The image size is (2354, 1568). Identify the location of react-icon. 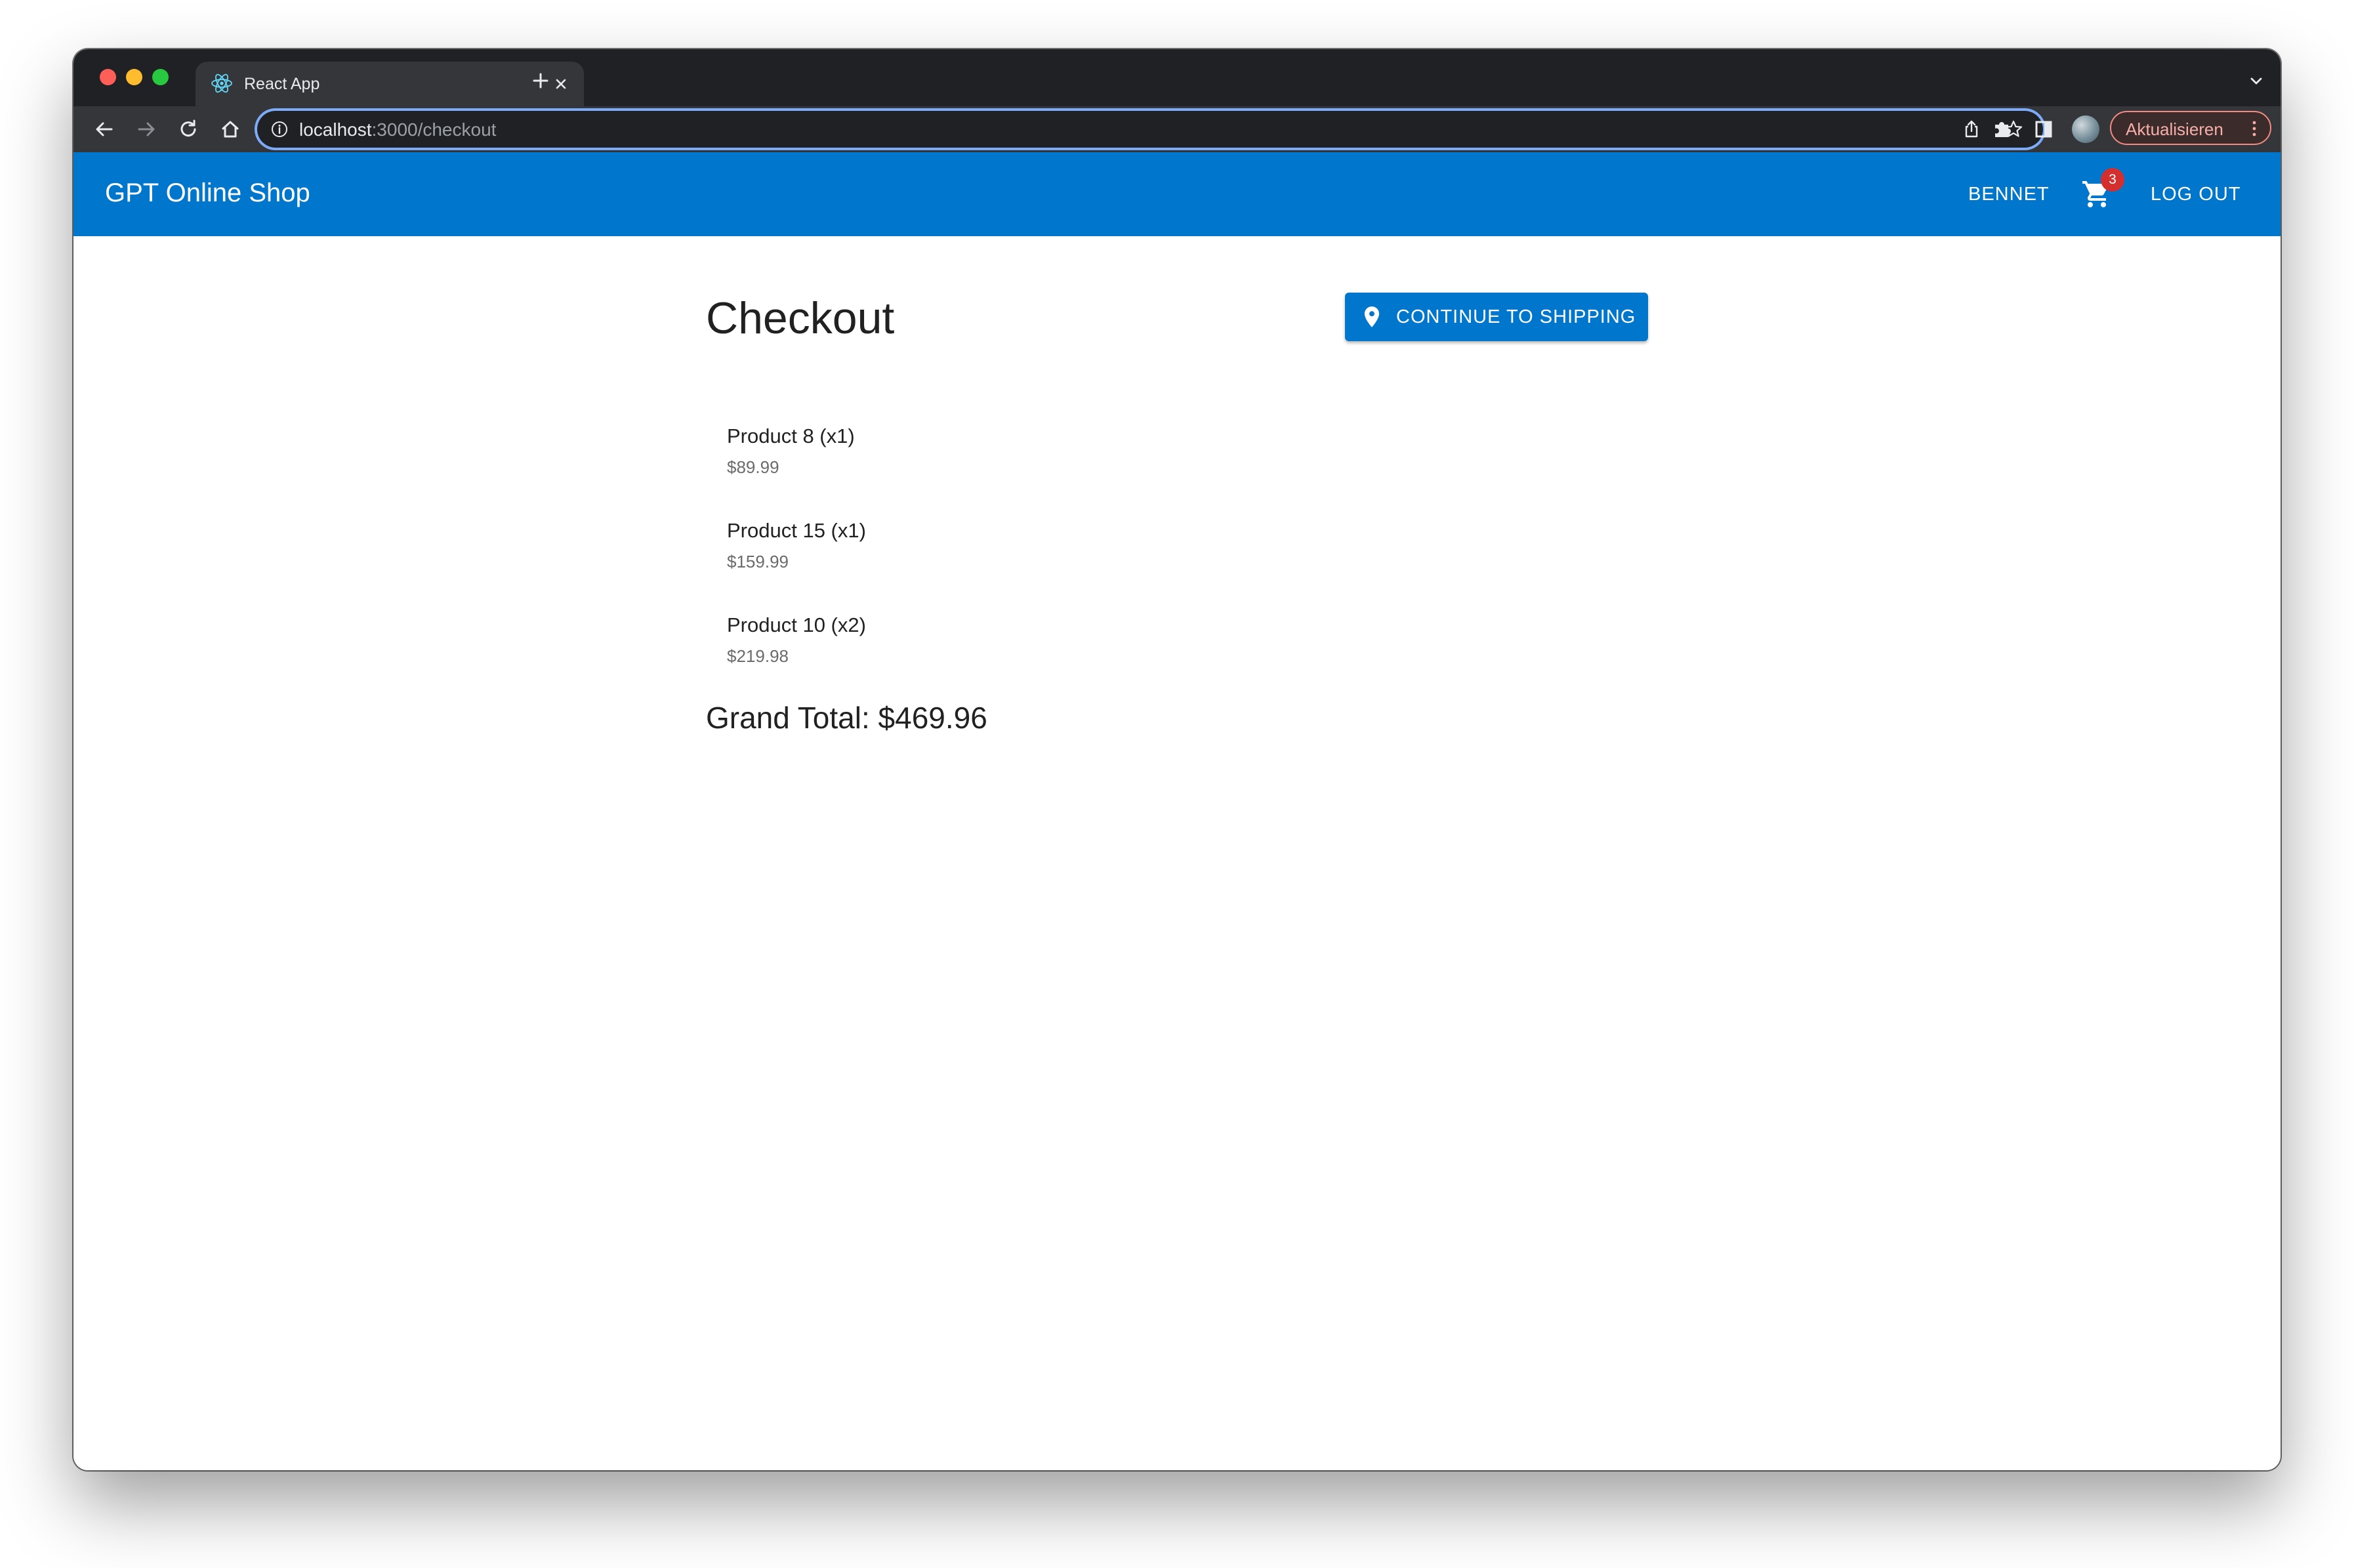
(222, 83).